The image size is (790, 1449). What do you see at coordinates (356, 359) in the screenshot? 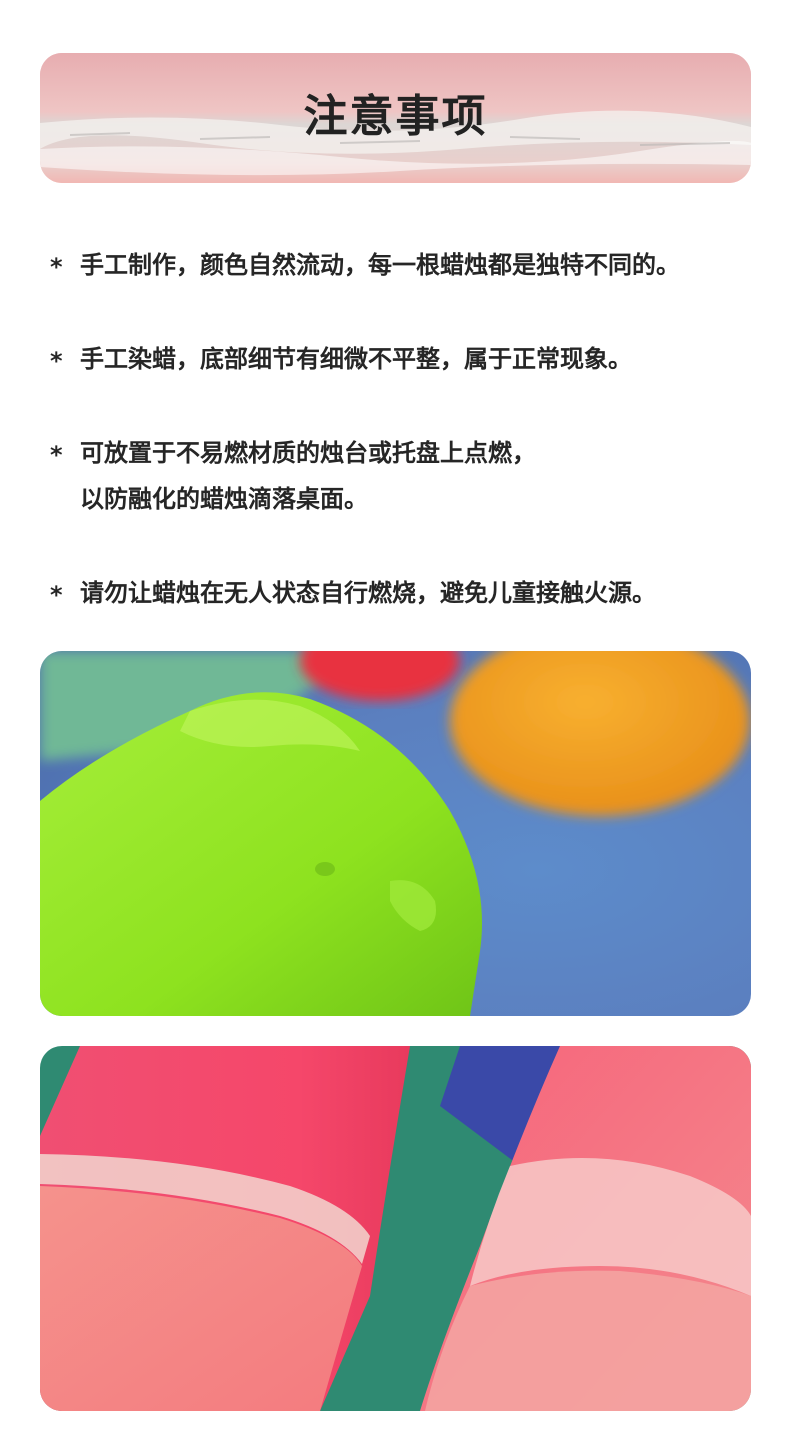
I see `note-text: 手工染蜡，底部细节有细微不平整，属于正常现象。` at bounding box center [356, 359].